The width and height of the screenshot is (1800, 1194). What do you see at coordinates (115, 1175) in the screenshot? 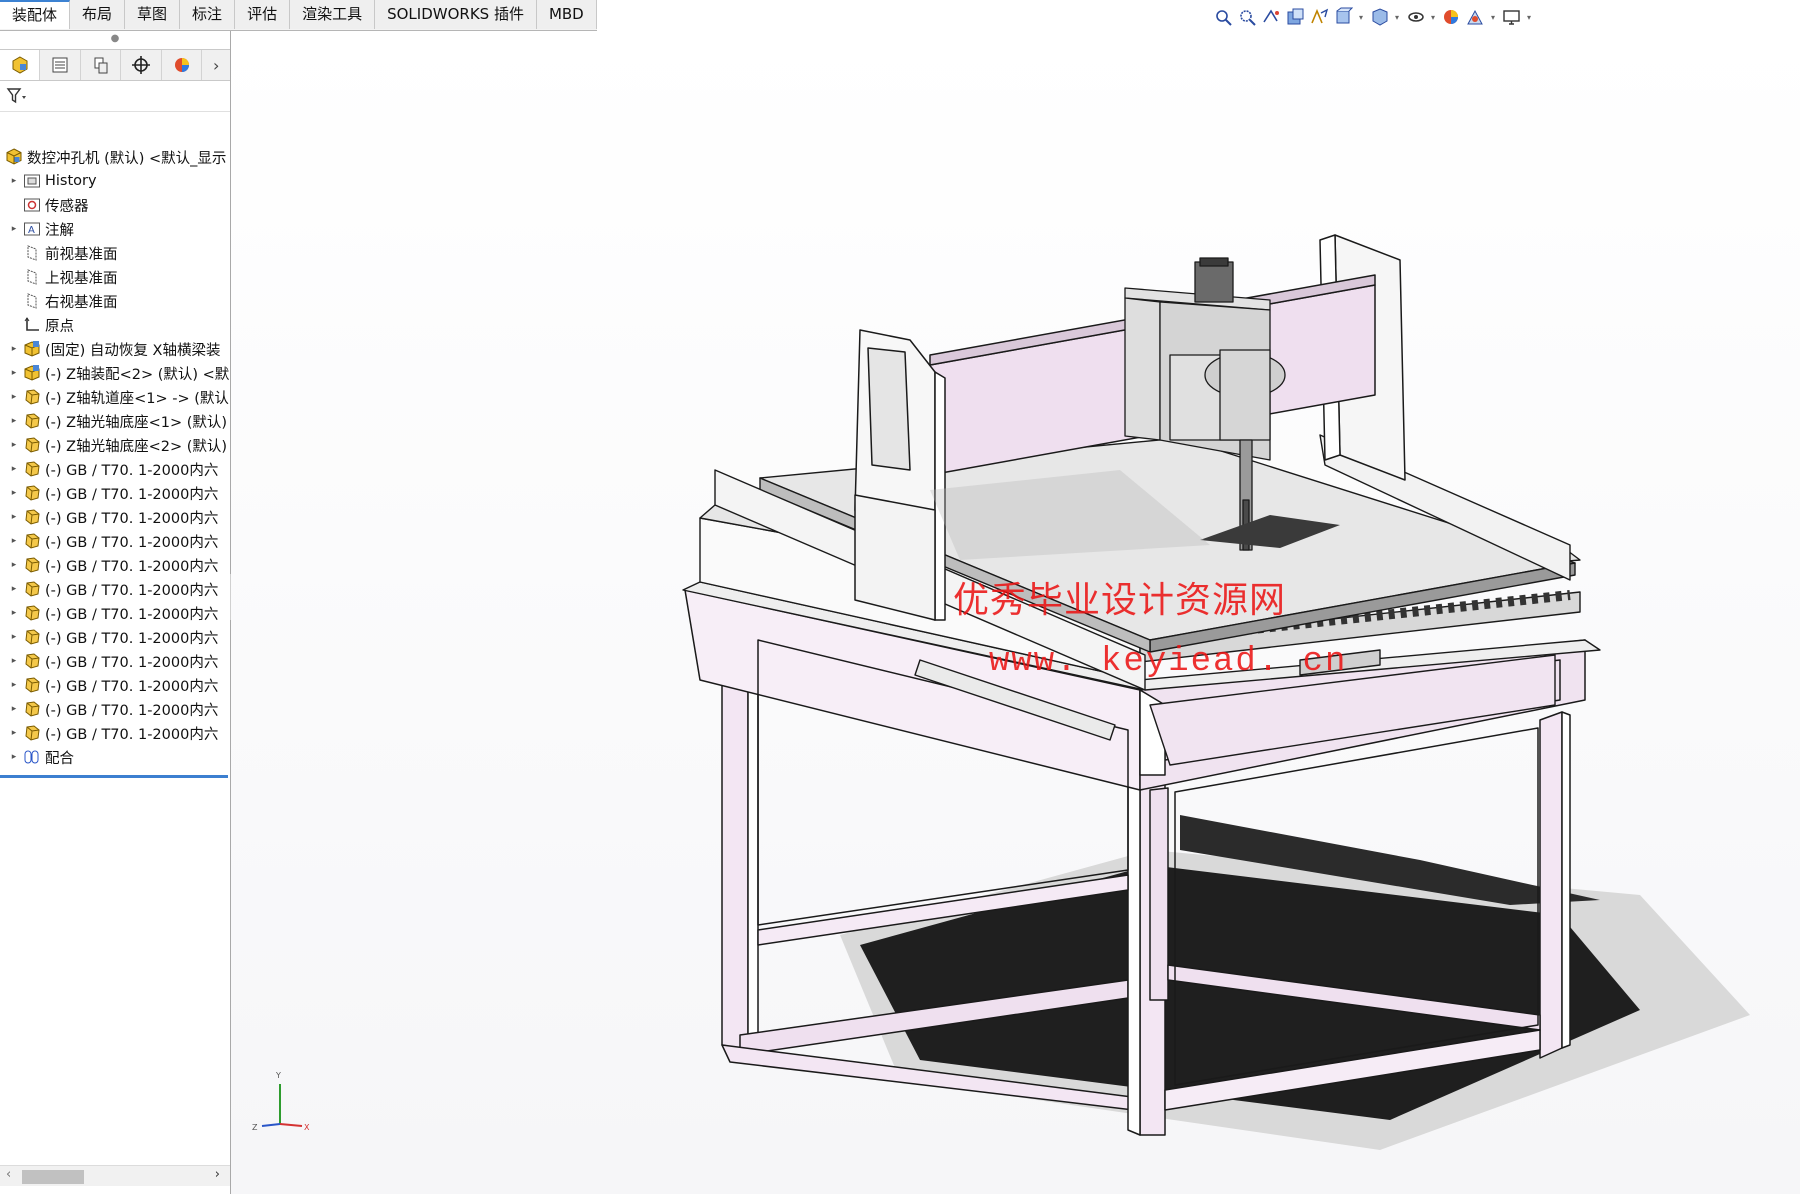
I see `horizontal-scrollbar: ‹ ›` at bounding box center [115, 1175].